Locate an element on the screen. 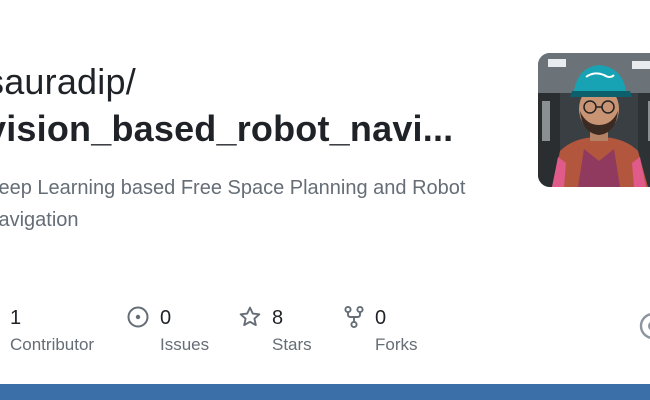 The height and width of the screenshot is (400, 650). repo-forked-icon is located at coordinates (354, 317).